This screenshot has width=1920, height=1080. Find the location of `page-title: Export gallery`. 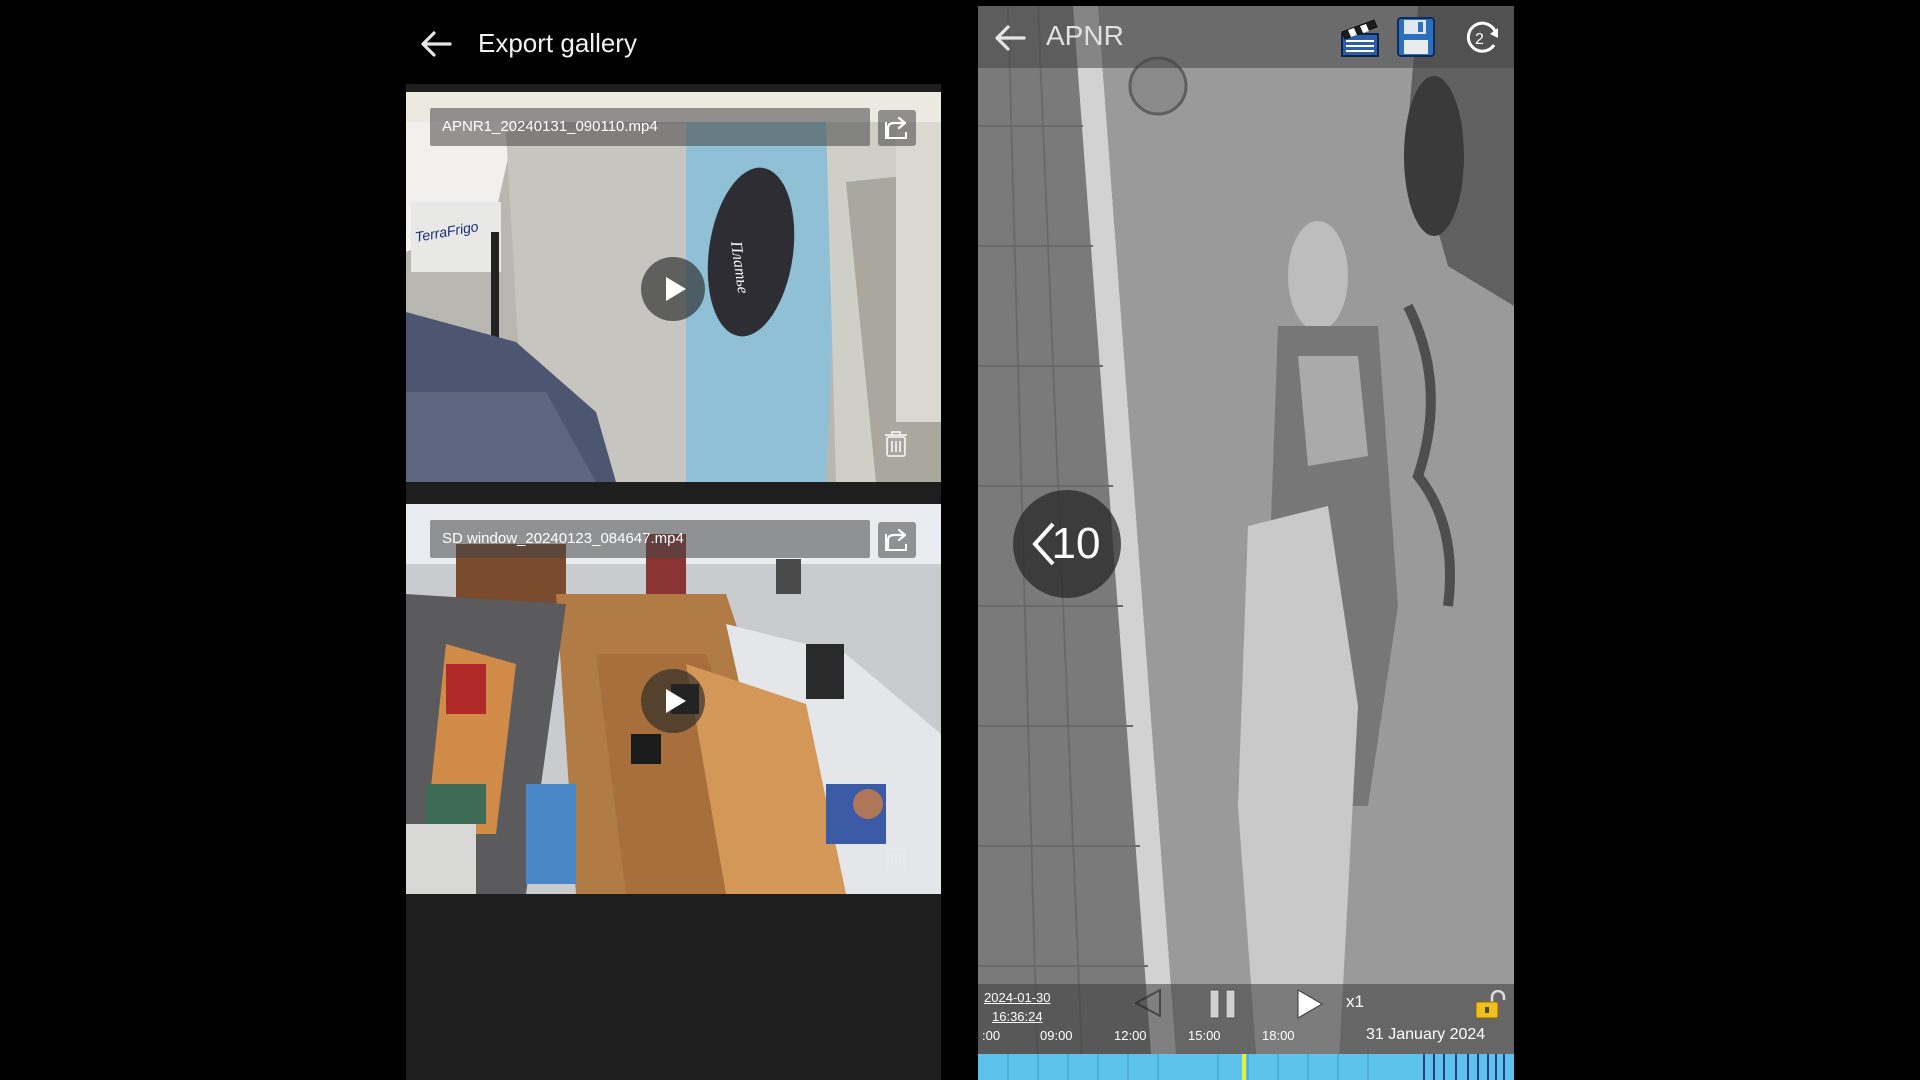

page-title: Export gallery is located at coordinates (557, 43).